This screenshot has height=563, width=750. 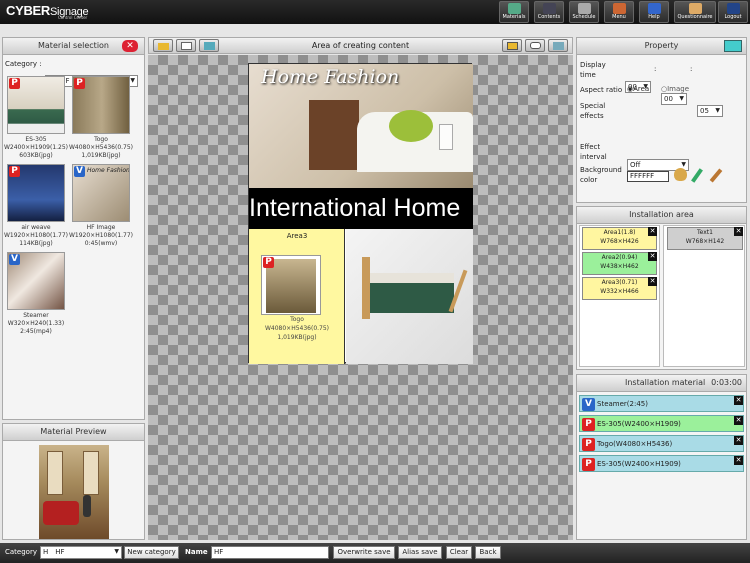 I want to click on alias-save-button: Alias save, so click(x=420, y=552).